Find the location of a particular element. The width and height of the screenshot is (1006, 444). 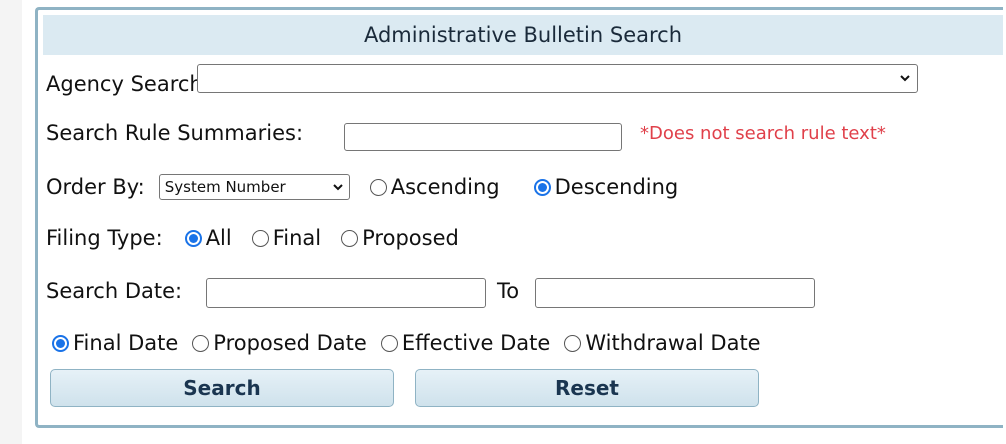

order-select: System Number is located at coordinates (254, 187).